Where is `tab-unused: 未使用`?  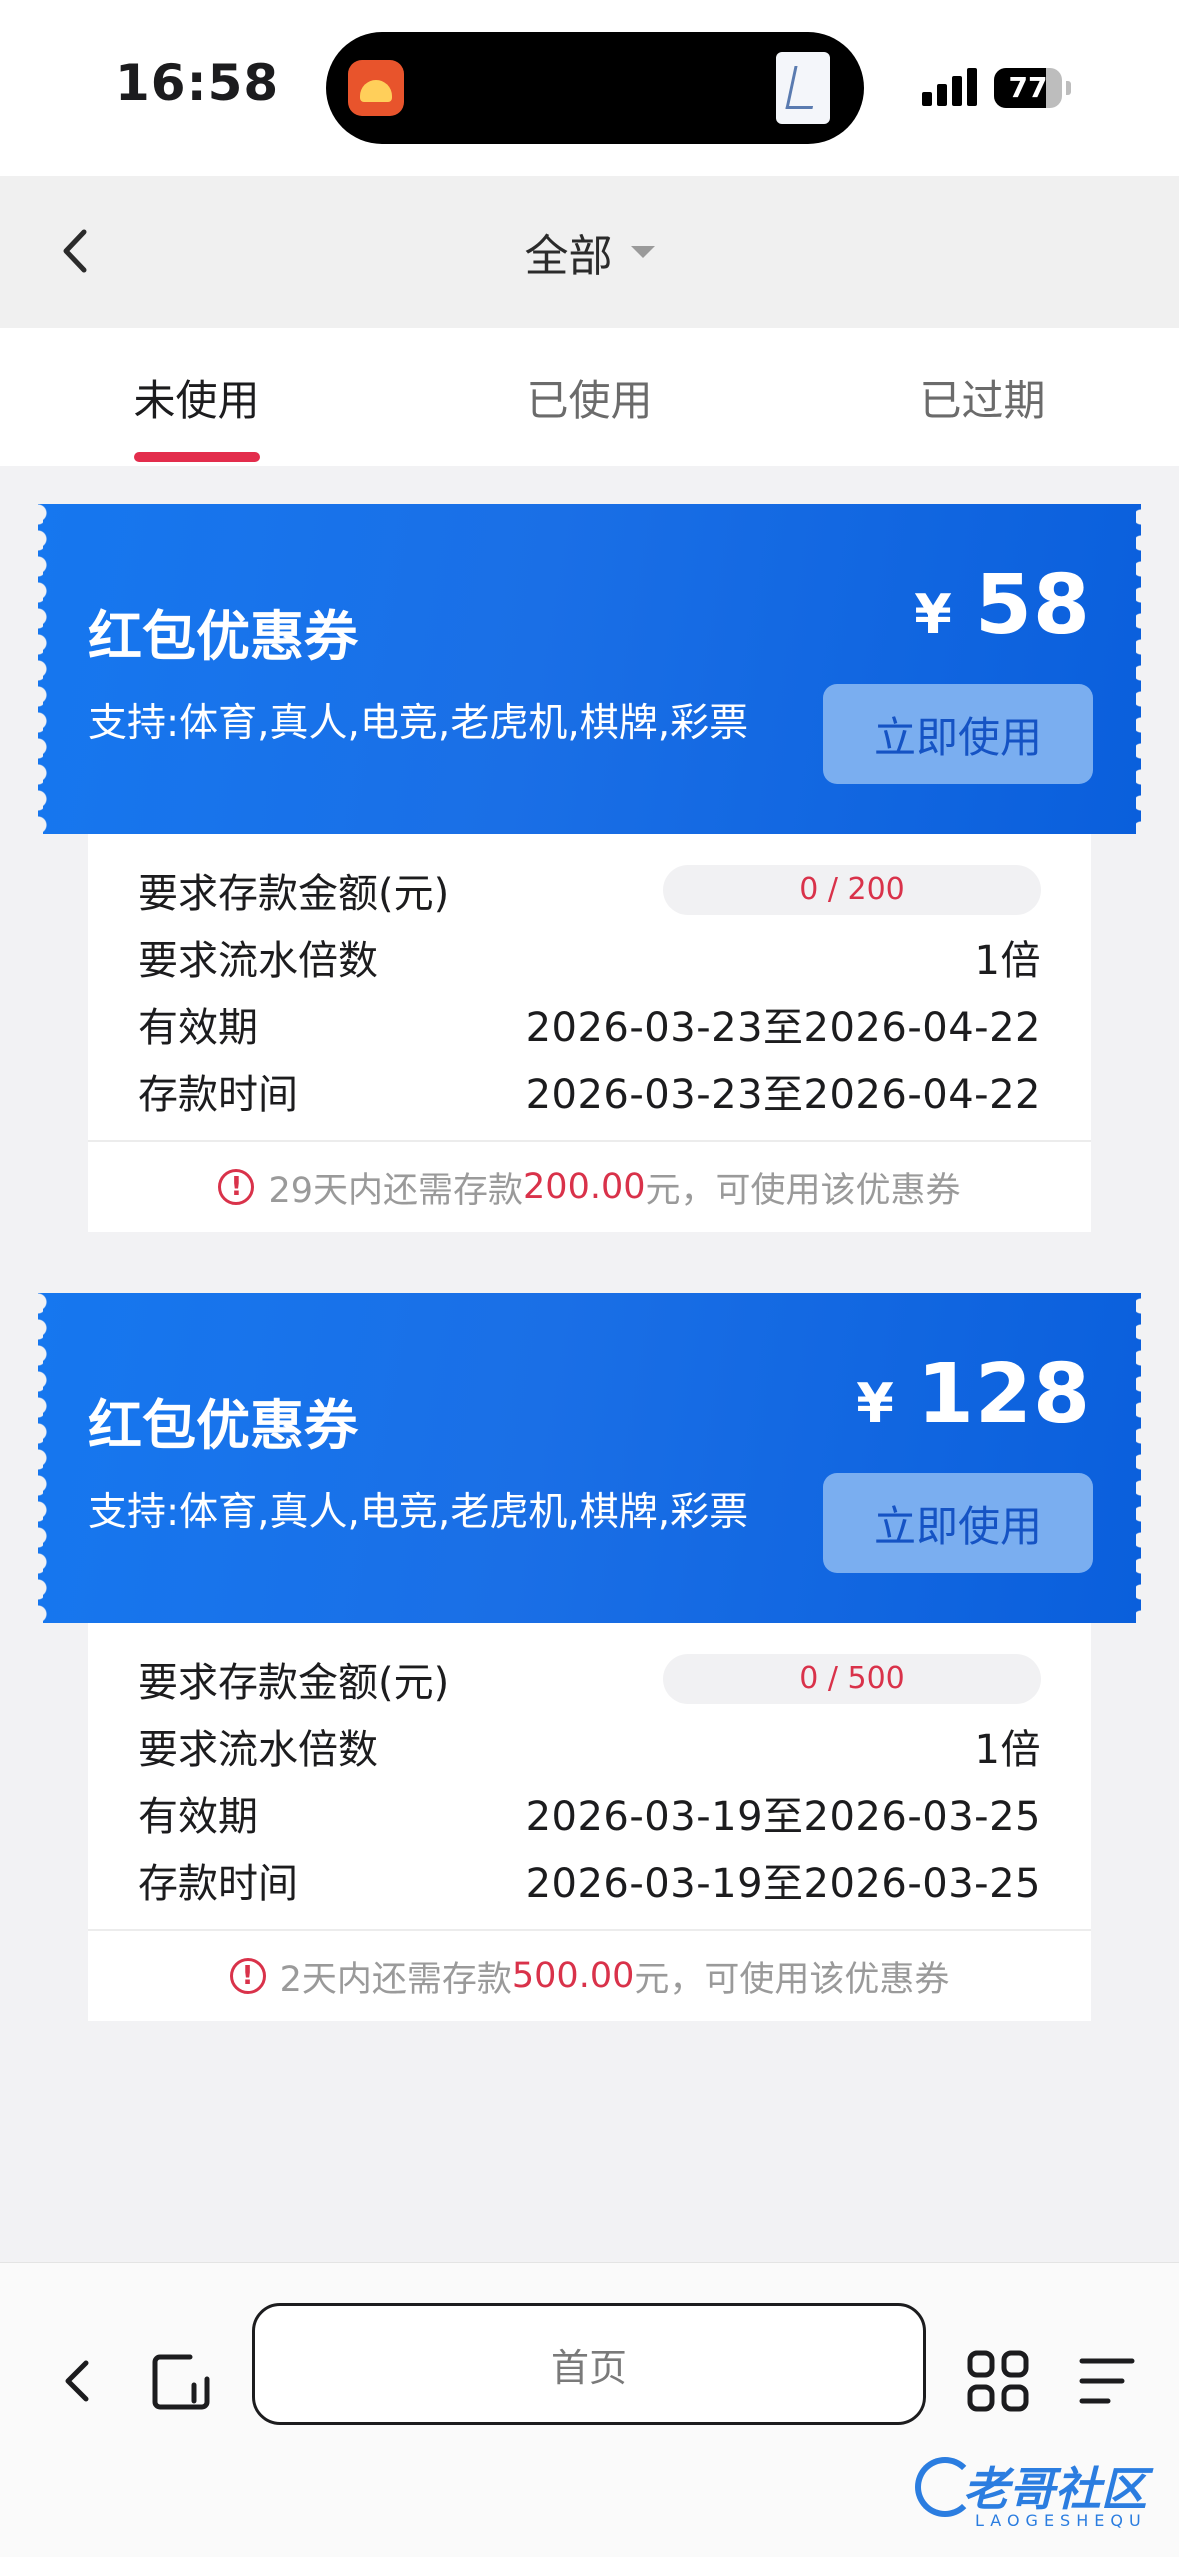
tab-unused: 未使用 is located at coordinates (196, 397).